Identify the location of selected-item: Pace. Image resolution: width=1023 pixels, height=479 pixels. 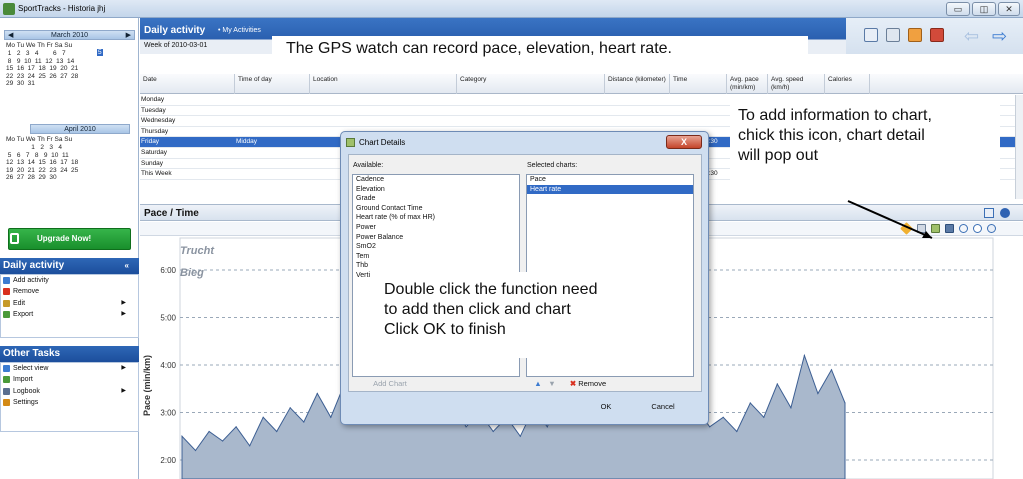
(610, 180).